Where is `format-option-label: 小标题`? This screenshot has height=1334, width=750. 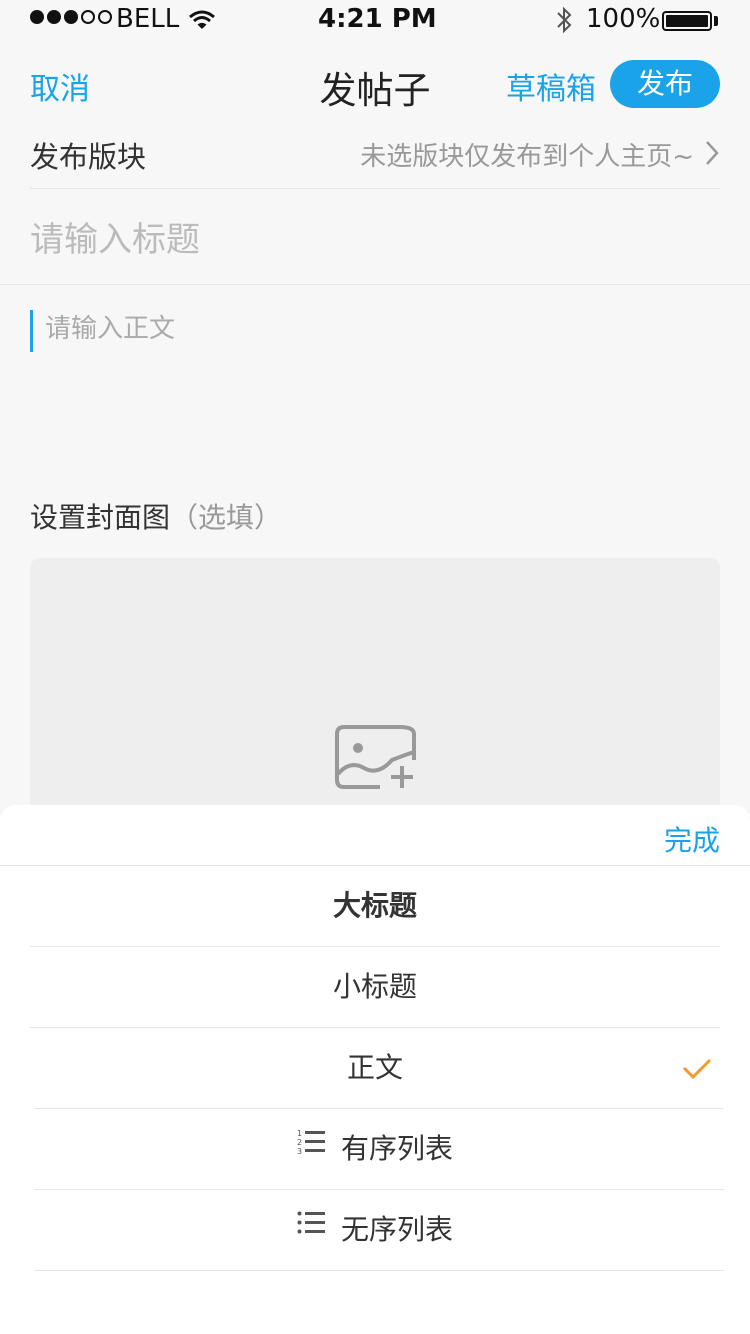
format-option-label: 小标题 is located at coordinates (374, 986).